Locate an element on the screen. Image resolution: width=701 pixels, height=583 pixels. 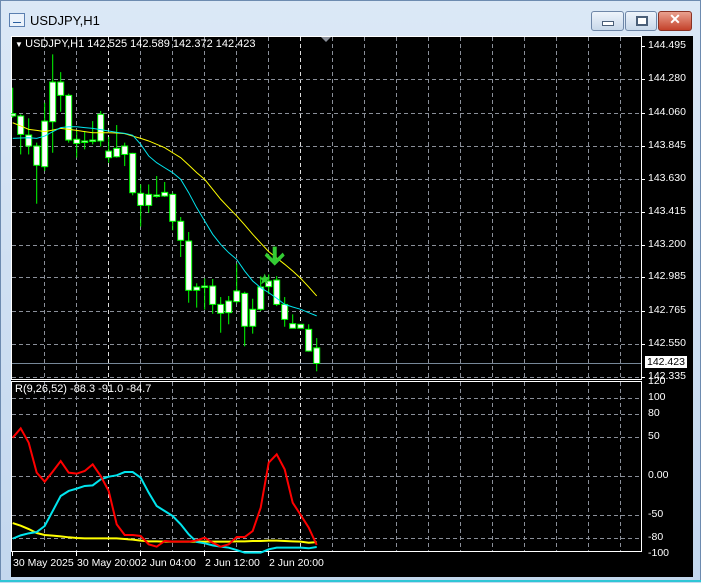
moving-average-slow-line is located at coordinates (165, 209).